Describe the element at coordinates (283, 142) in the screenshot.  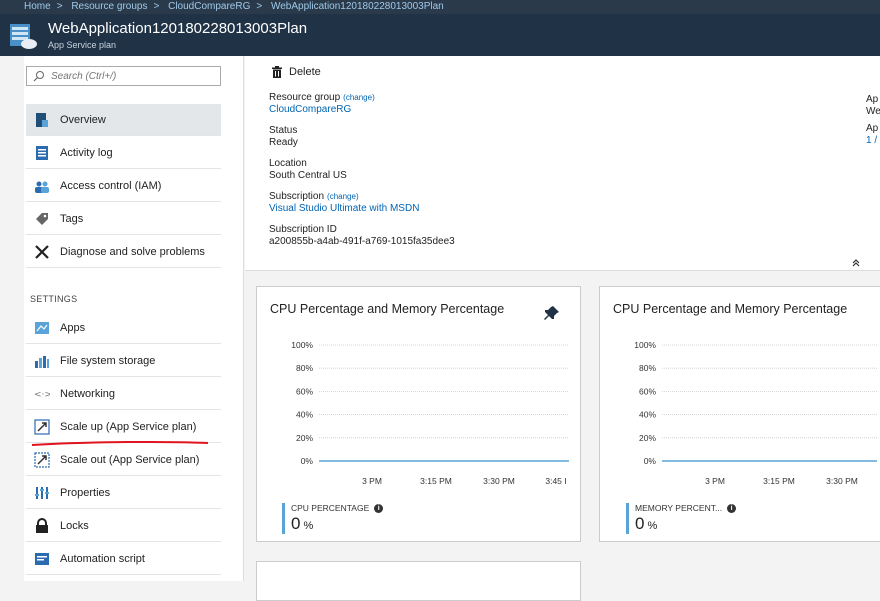
I see `status-value: Ready` at that location.